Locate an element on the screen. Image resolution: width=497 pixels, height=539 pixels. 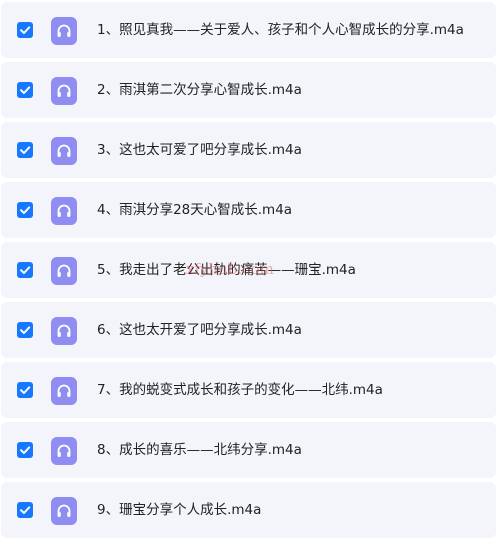
file-row: 2、雨淇第二次分享心智成长.m4a is located at coordinates (248, 90).